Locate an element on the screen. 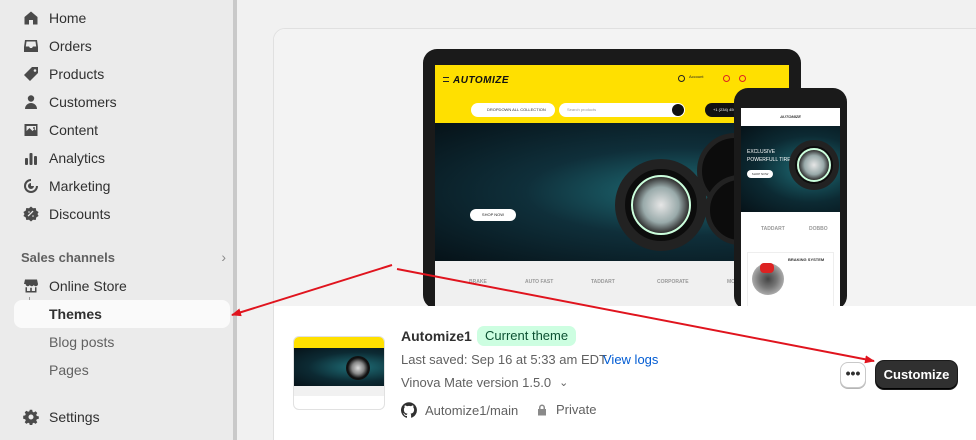  bar-chart-icon is located at coordinates (31, 158).